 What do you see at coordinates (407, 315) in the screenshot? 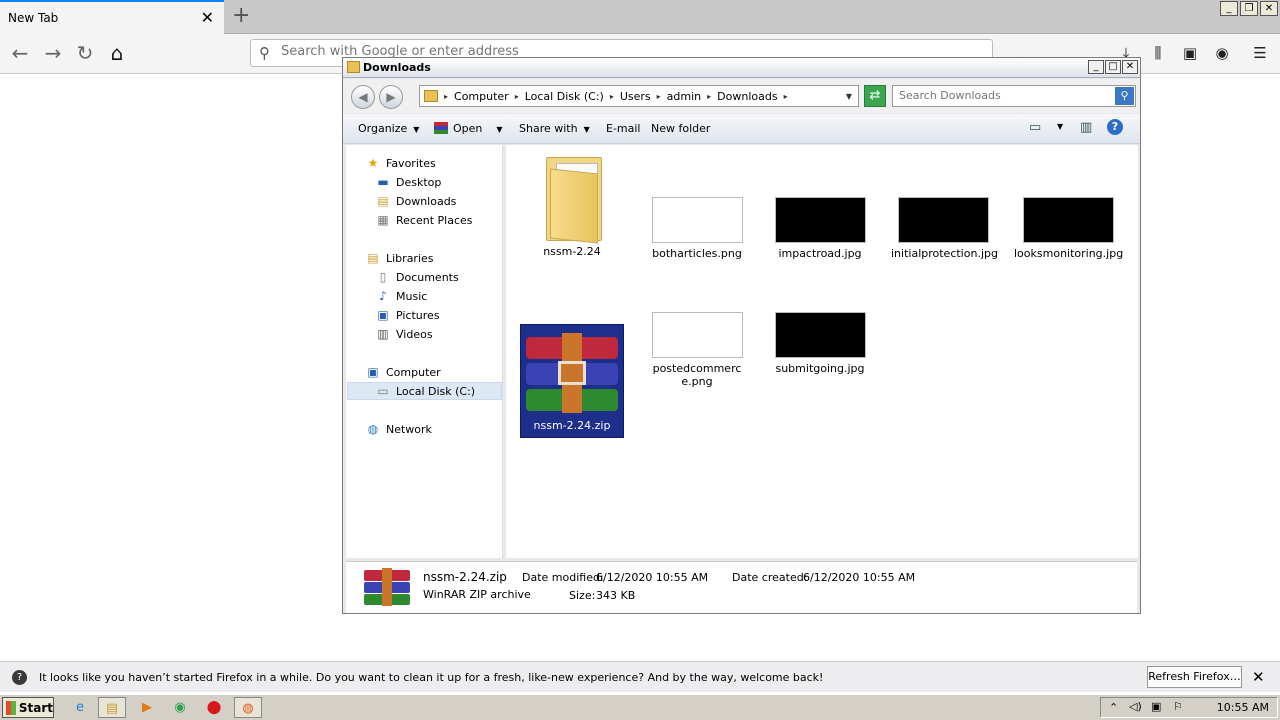
I see `nav-pictures: ▣ Pictures` at bounding box center [407, 315].